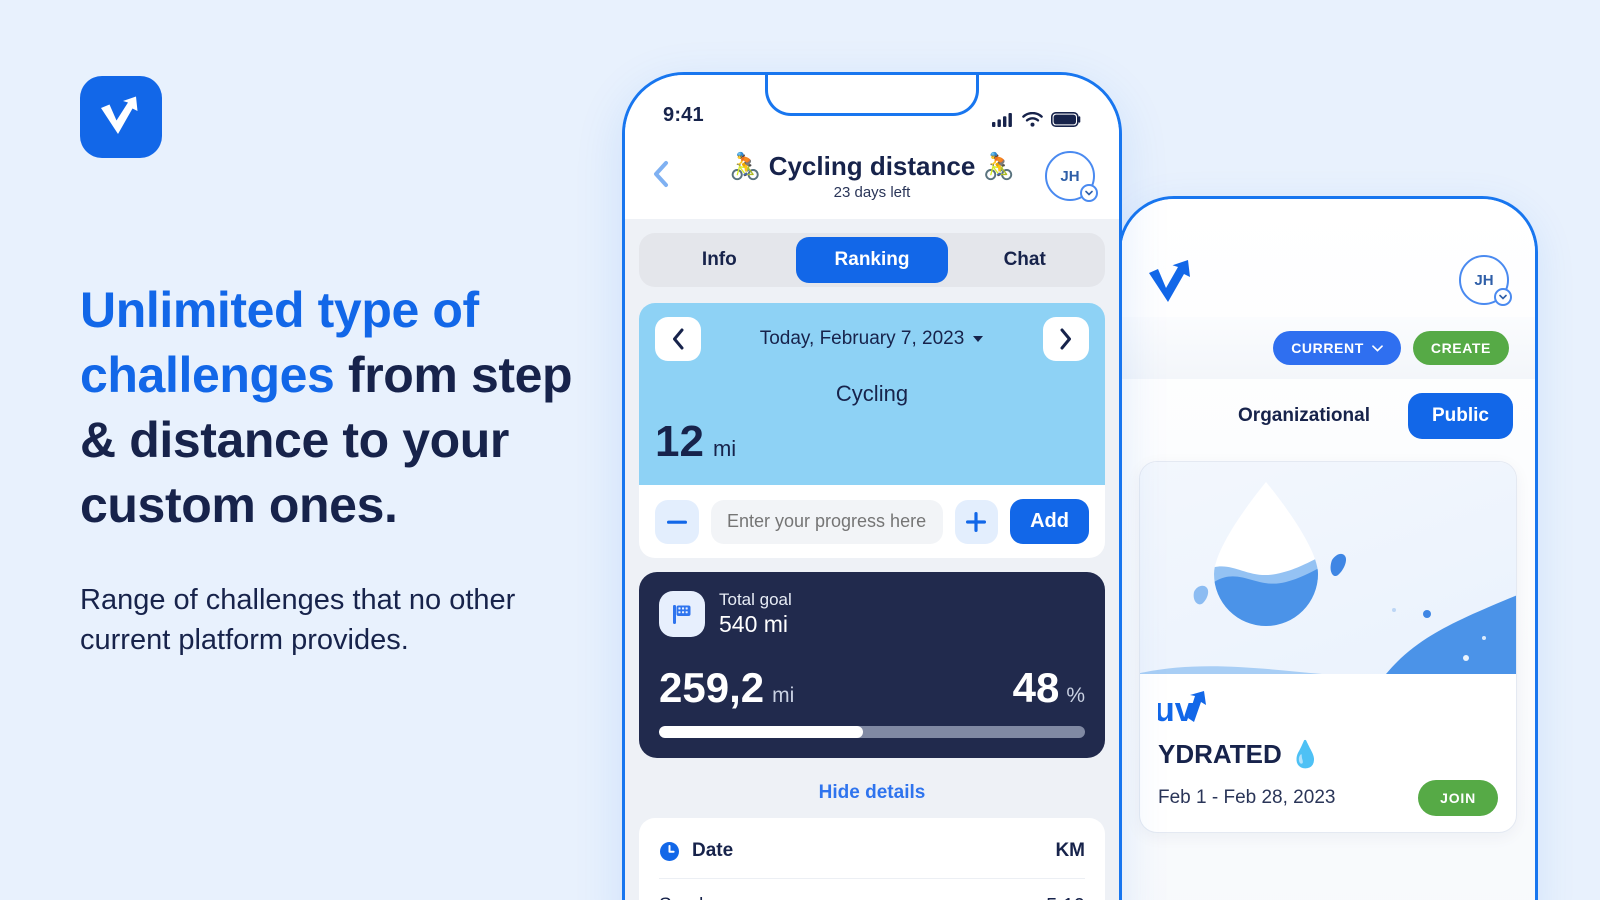 The height and width of the screenshot is (900, 1600). I want to click on challenge-date-range: Feb 1 - Feb 28, 2023, so click(1247, 797).